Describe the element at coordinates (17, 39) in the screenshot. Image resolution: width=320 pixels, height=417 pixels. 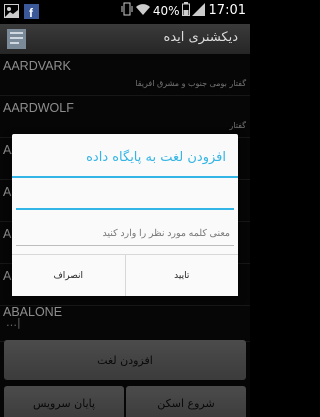
I see `app-icon` at that location.